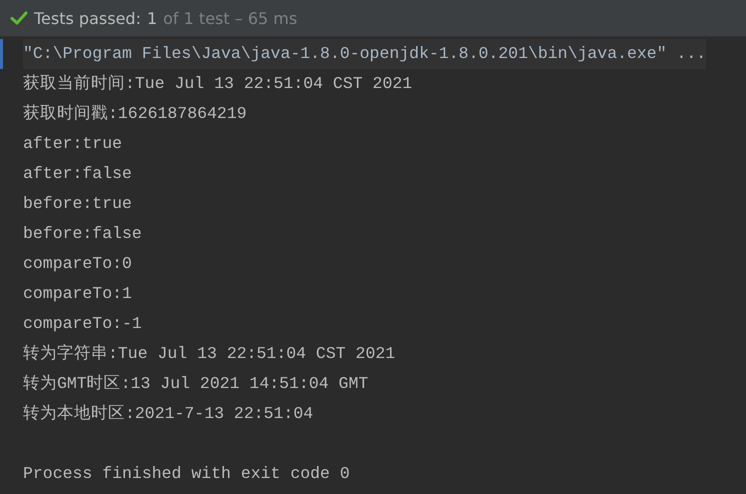 The image size is (746, 494). I want to click on output-line: 转为本地时区:2021-7-13 22:51:04, so click(168, 414).